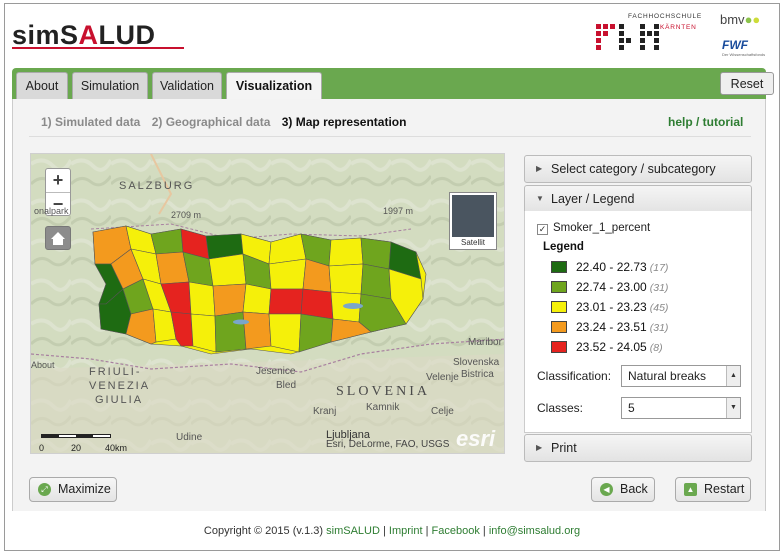  Describe the element at coordinates (115, 372) in the screenshot. I see `place-friuli: FRIULI-` at that location.